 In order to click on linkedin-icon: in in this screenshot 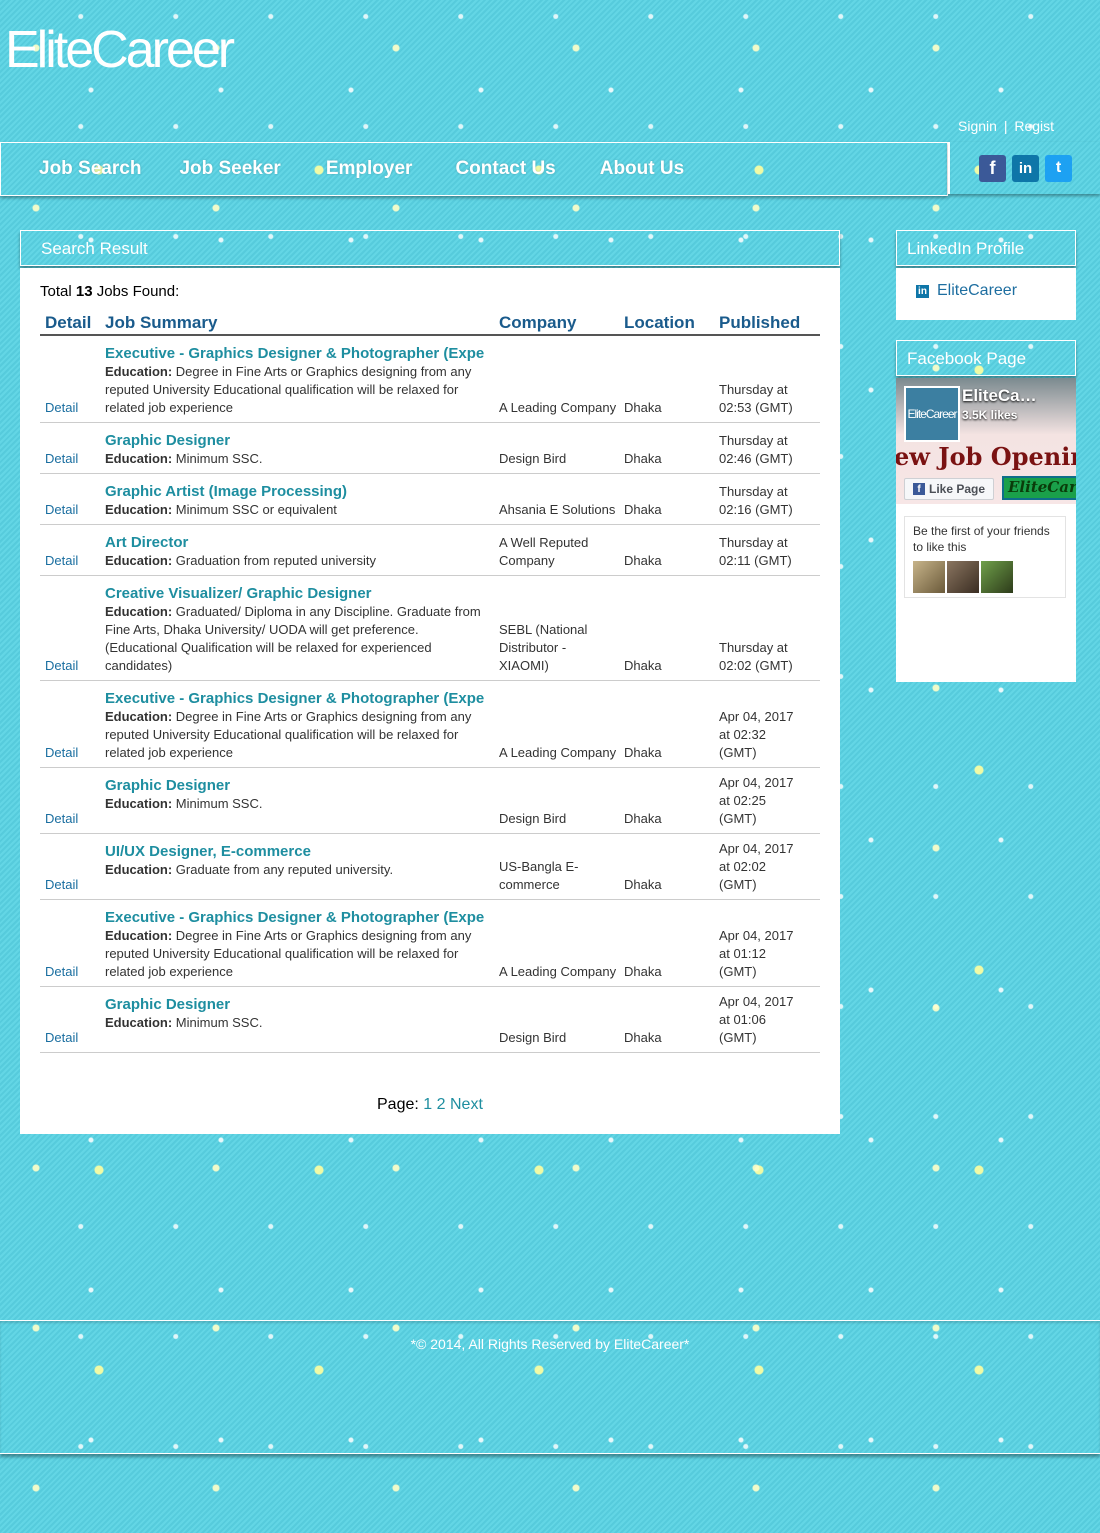, I will do `click(1025, 168)`.